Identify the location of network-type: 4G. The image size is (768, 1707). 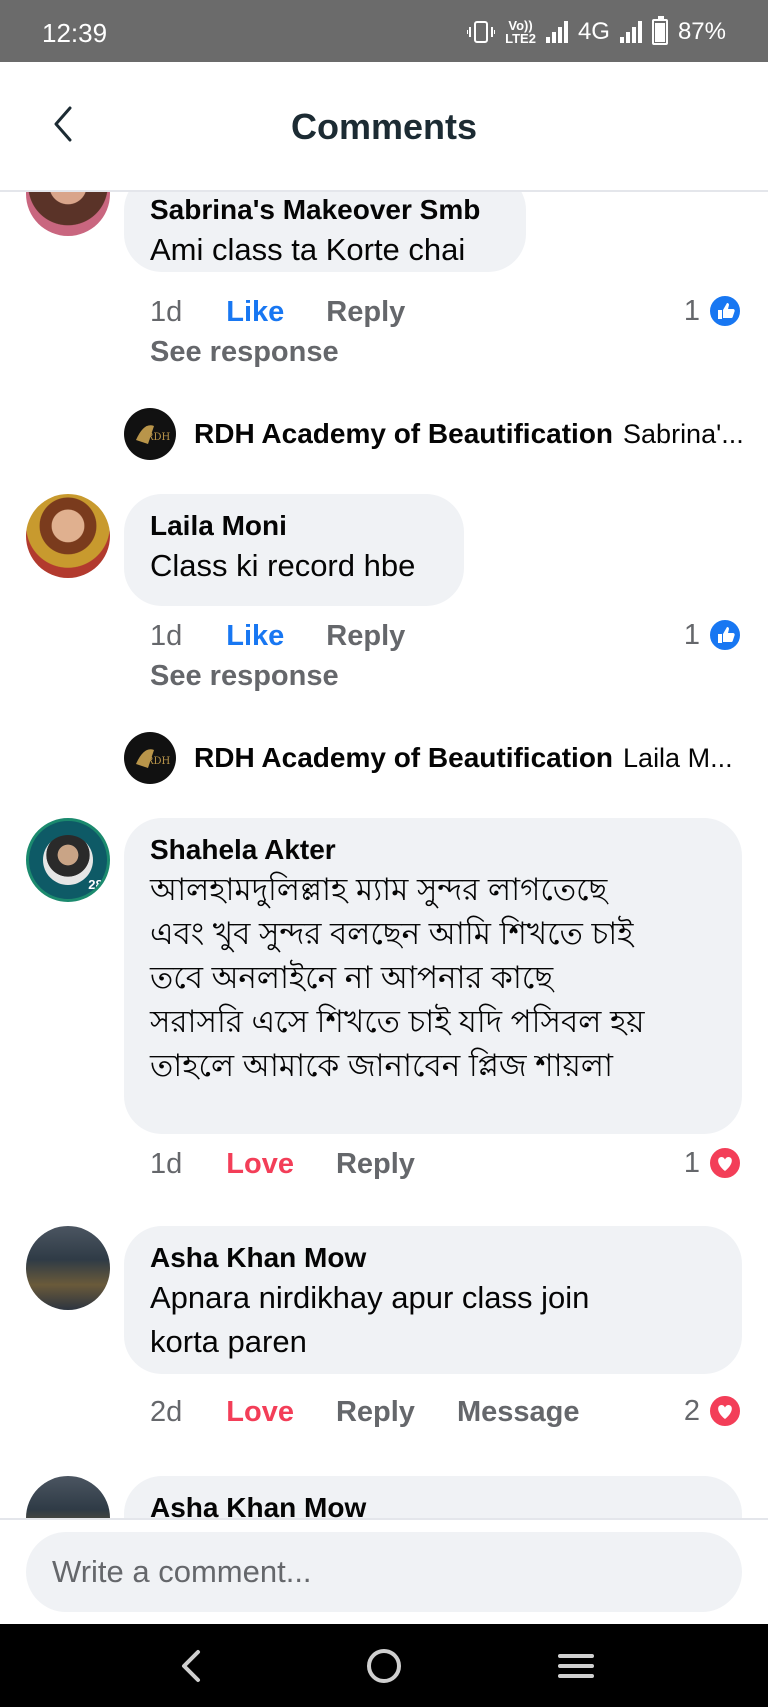
(593, 31).